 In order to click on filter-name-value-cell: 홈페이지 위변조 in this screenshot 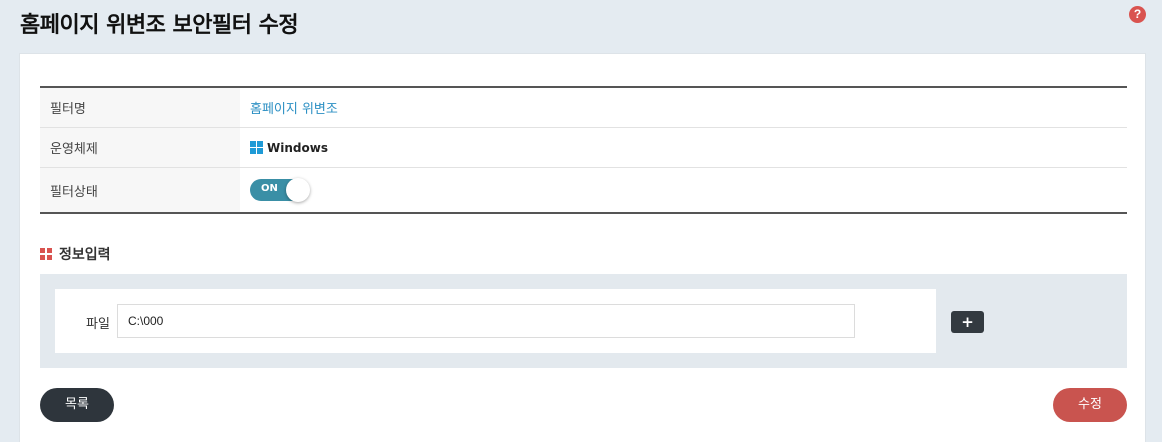, I will do `click(683, 107)`.